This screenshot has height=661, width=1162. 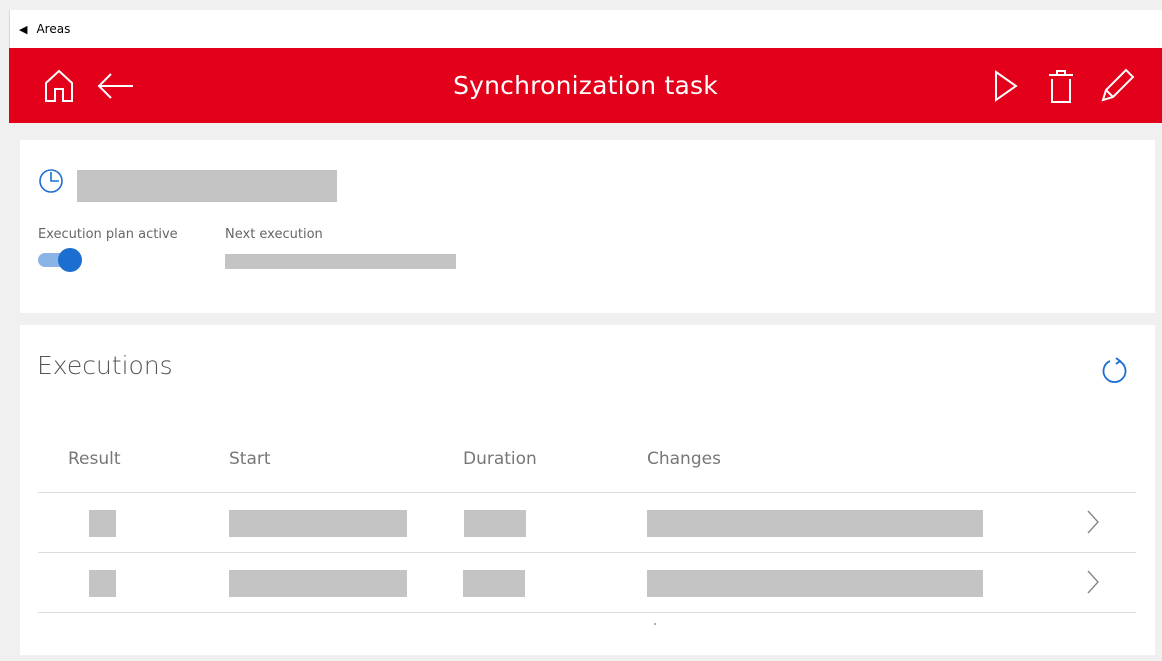 I want to click on delete-button, so click(x=1061, y=86).